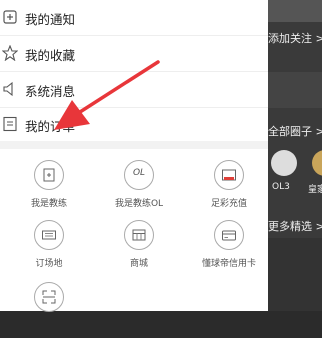 The height and width of the screenshot is (338, 322). Describe the element at coordinates (228, 204) in the screenshot. I see `grid-item-label: 足彩充值` at that location.